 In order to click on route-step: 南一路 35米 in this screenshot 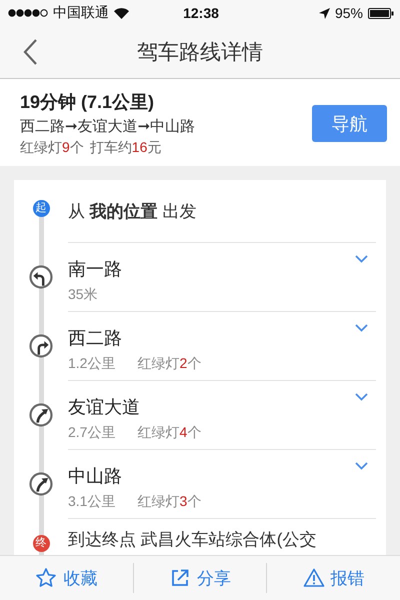, I will do `click(200, 277)`.